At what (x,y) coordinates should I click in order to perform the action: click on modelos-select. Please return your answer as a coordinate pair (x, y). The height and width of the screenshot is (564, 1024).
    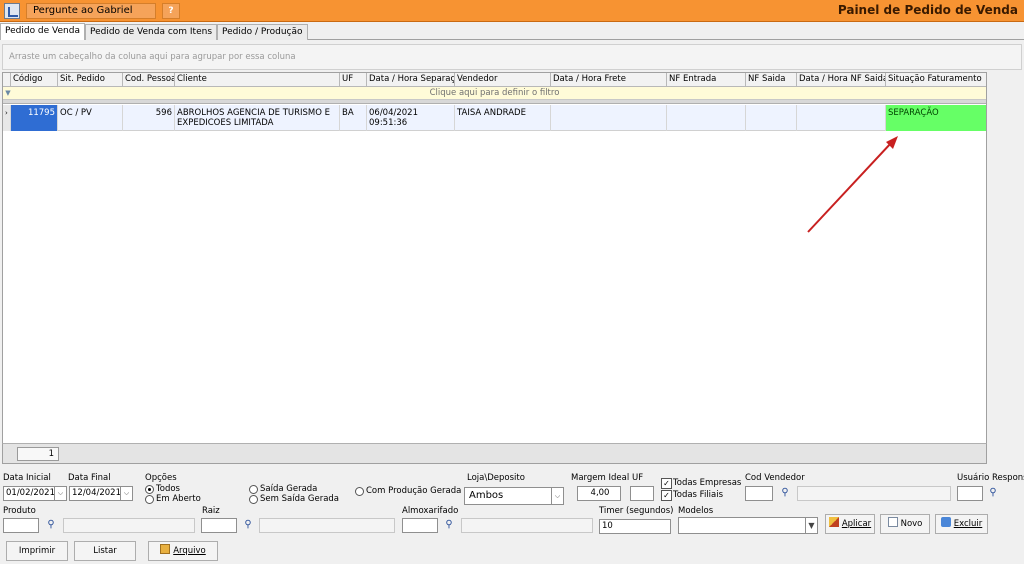
    Looking at the image, I should click on (742, 525).